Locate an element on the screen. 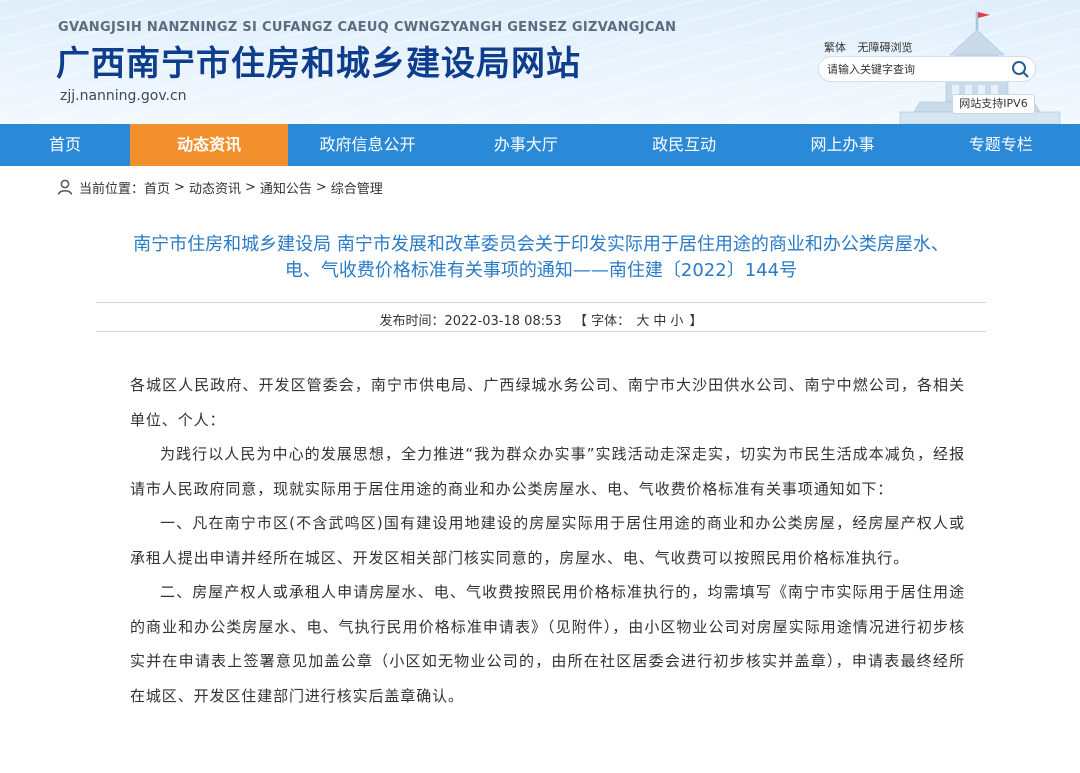 The width and height of the screenshot is (1080, 773). nav-service-hall: 办事大厅 is located at coordinates (526, 145).